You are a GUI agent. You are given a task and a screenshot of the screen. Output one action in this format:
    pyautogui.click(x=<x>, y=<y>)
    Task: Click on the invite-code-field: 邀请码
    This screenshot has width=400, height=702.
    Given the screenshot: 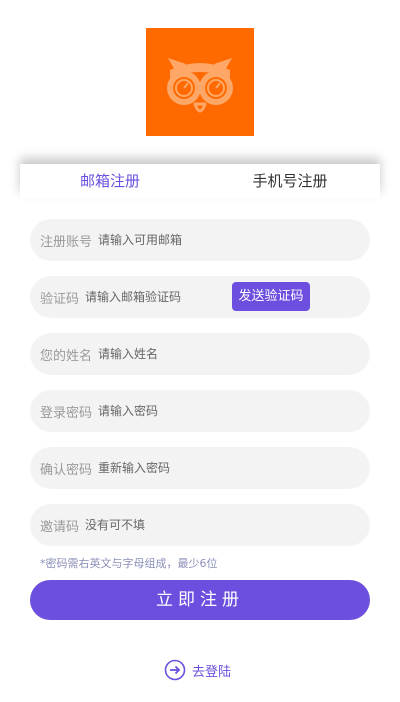 What is the action you would take?
    pyautogui.click(x=200, y=525)
    